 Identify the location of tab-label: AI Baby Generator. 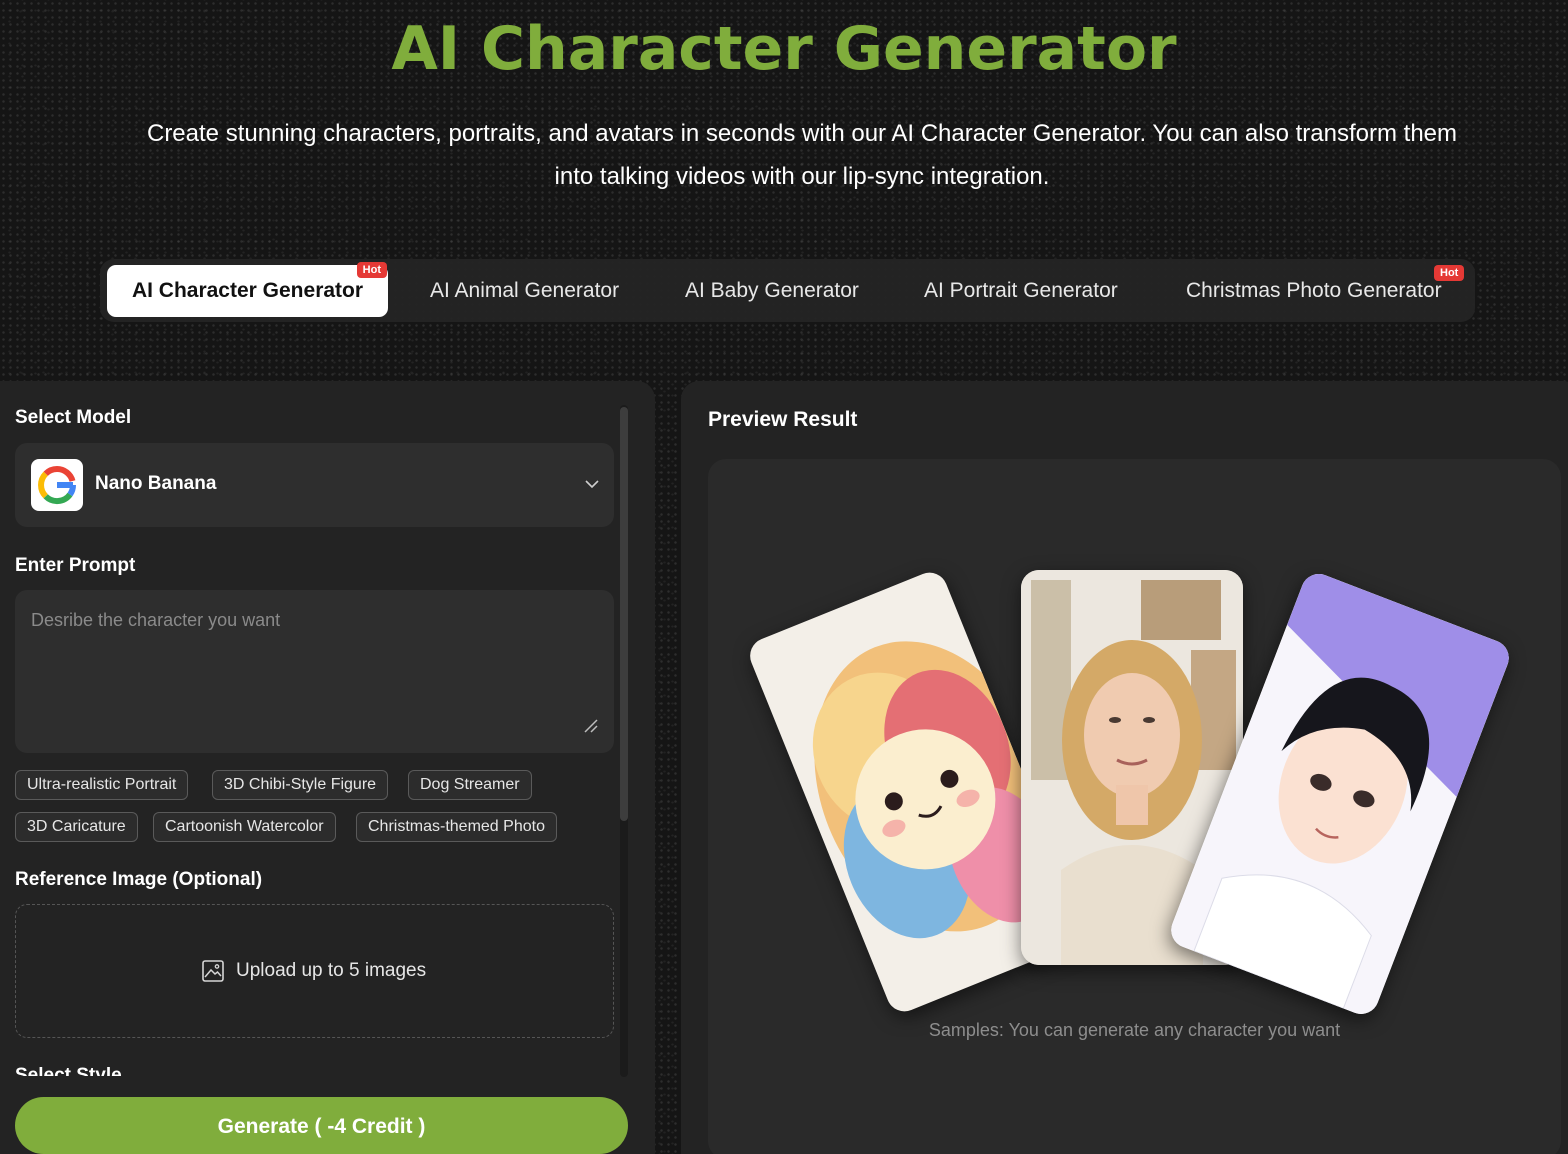
(772, 290).